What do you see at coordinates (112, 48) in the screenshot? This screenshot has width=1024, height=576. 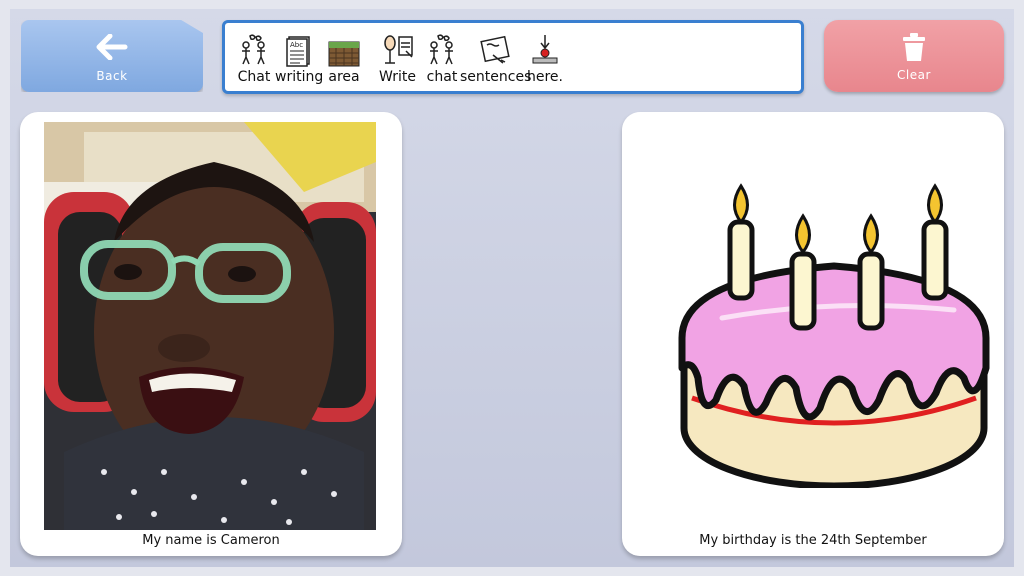 I see `arrow-left-icon` at bounding box center [112, 48].